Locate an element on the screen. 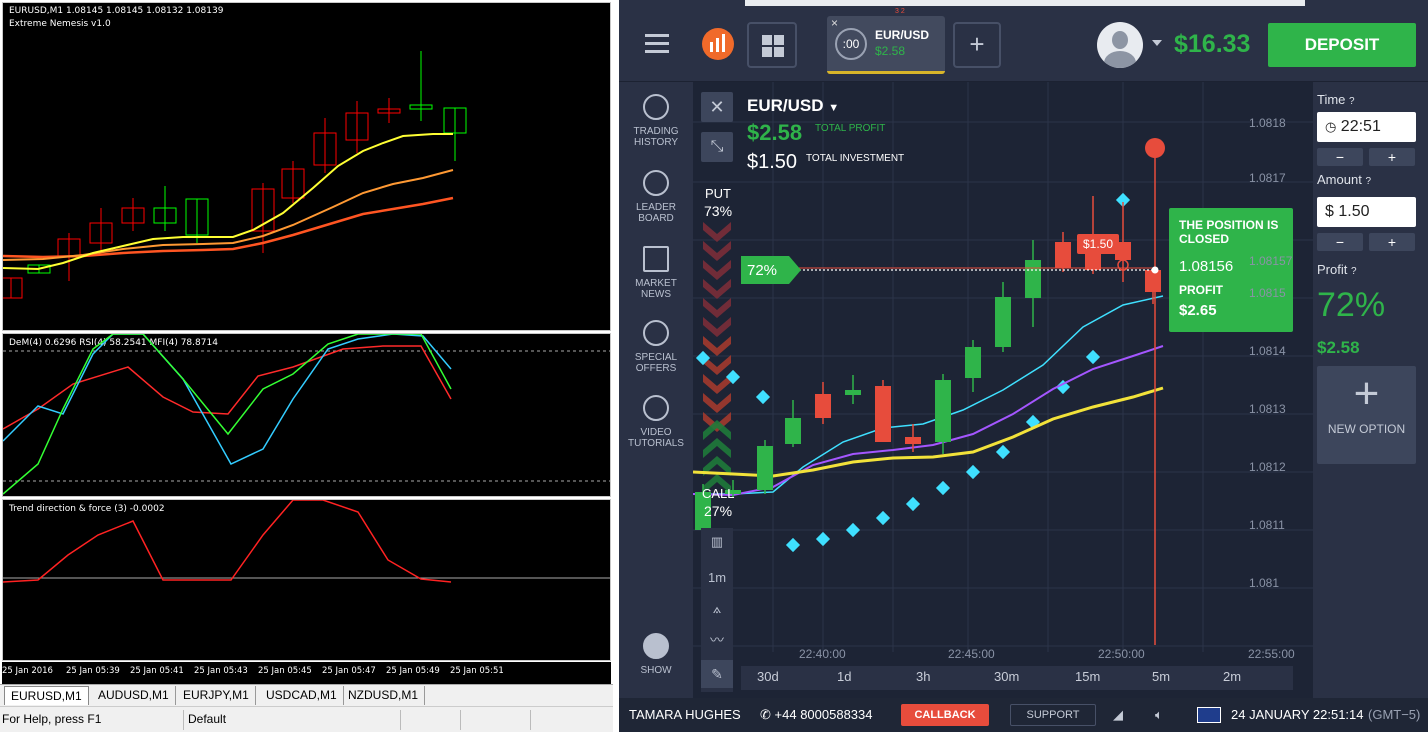 This screenshot has height=732, width=1428. total-profit-label: TOTAL PROFIT is located at coordinates (850, 128).